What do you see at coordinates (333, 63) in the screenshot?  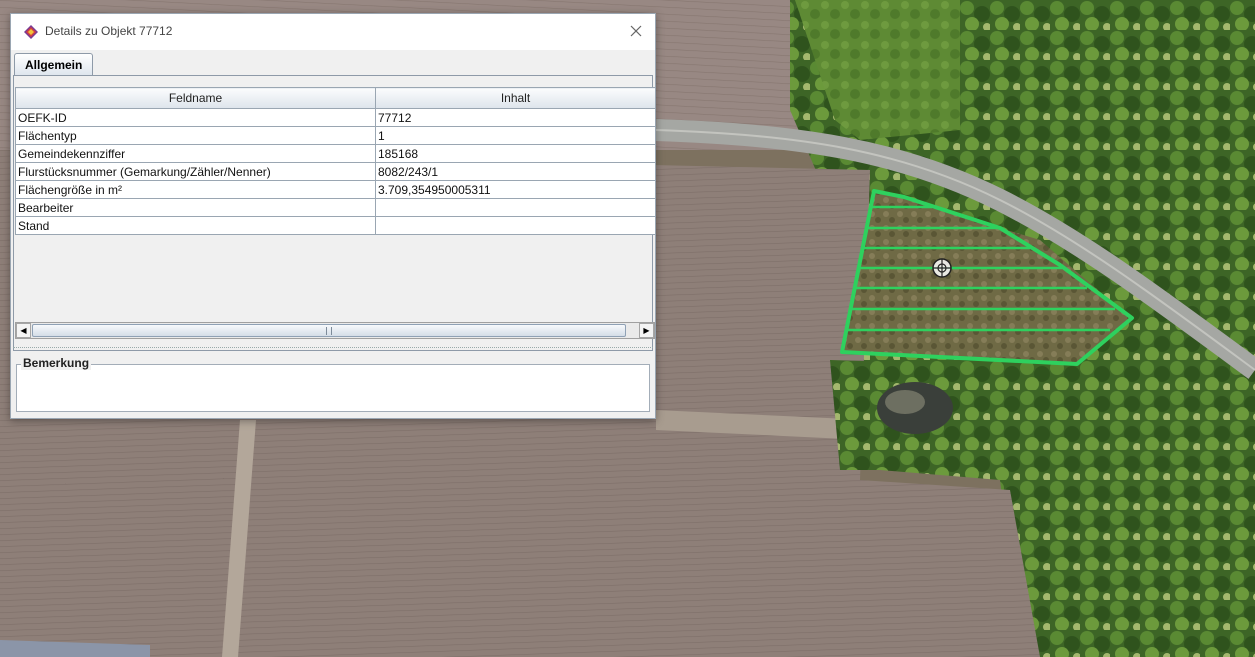 I see `tab-strip: Allgemein` at bounding box center [333, 63].